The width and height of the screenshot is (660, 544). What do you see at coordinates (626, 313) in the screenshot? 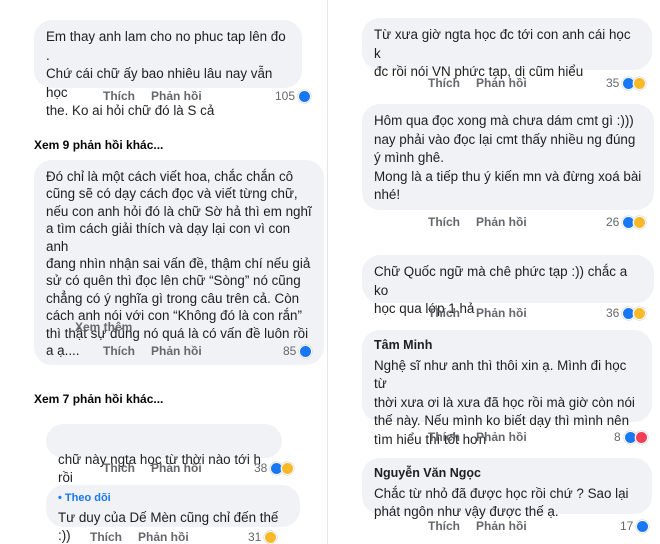
I see `reaction-summary: 36` at bounding box center [626, 313].